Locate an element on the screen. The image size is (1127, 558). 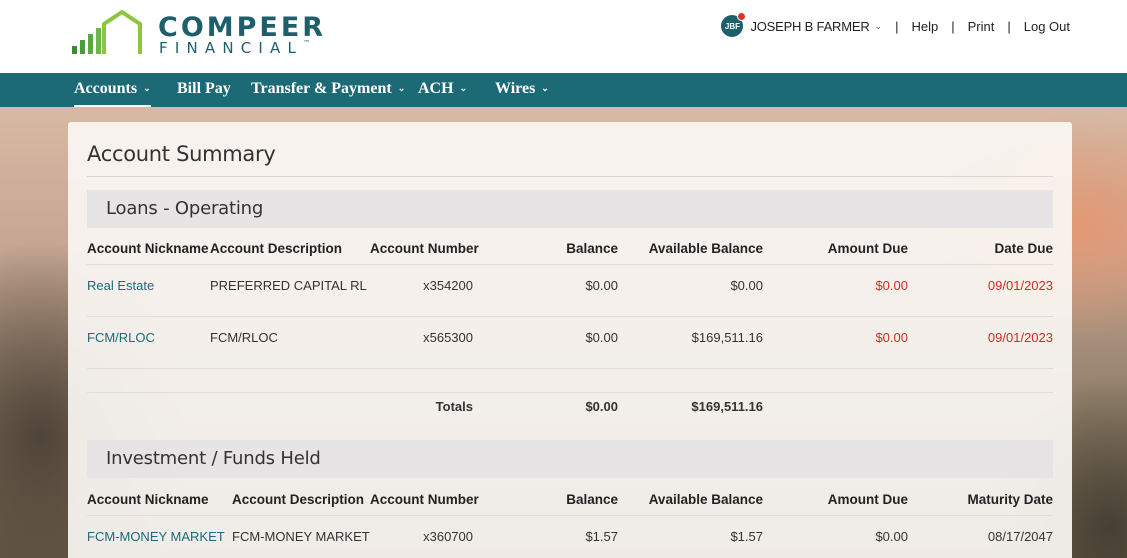
avatar: JBF is located at coordinates (734, 24).